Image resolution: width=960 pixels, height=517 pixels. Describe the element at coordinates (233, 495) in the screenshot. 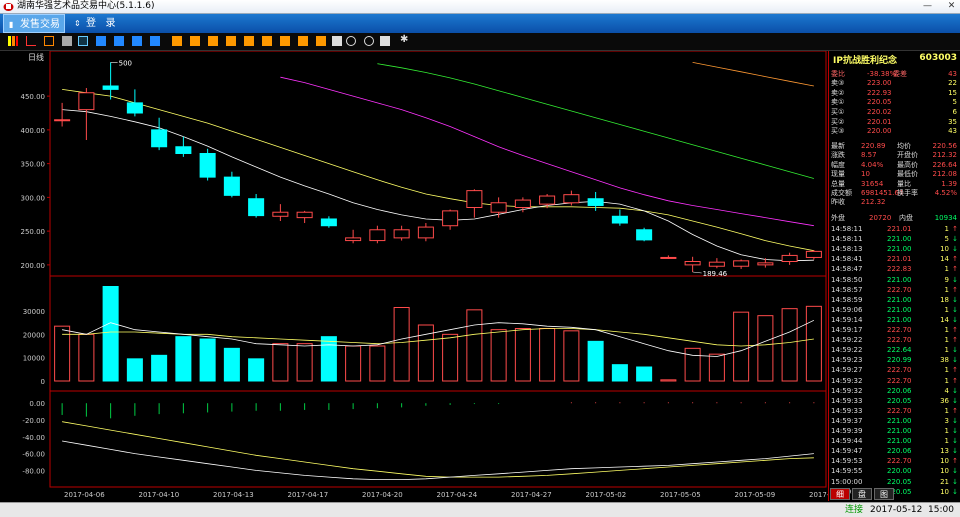

I see `date-label: 2017-04-13` at that location.